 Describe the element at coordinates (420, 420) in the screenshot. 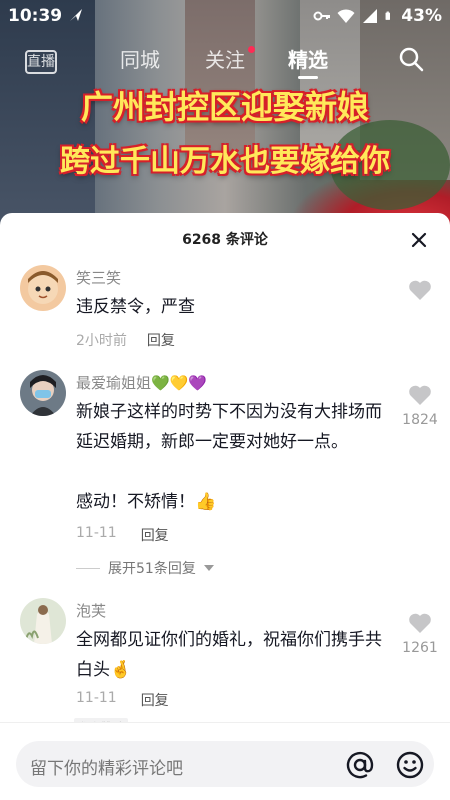

I see `like-count: 1824` at that location.